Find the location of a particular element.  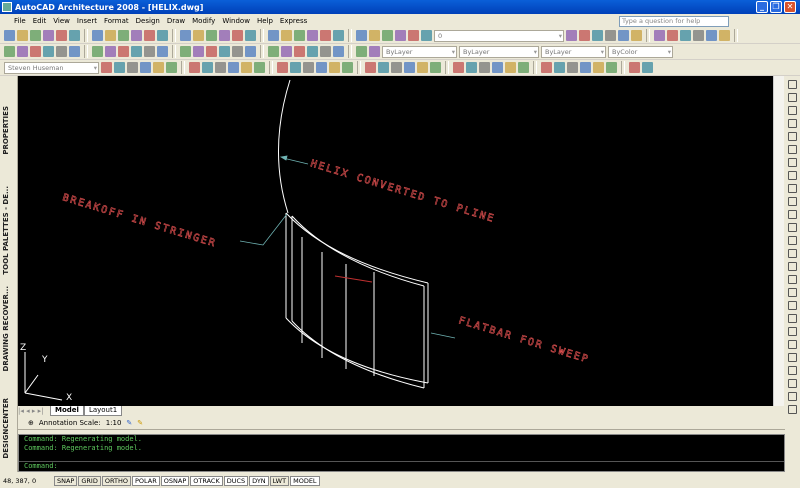

status-toggle-ducs: DUCS is located at coordinates (236, 481).